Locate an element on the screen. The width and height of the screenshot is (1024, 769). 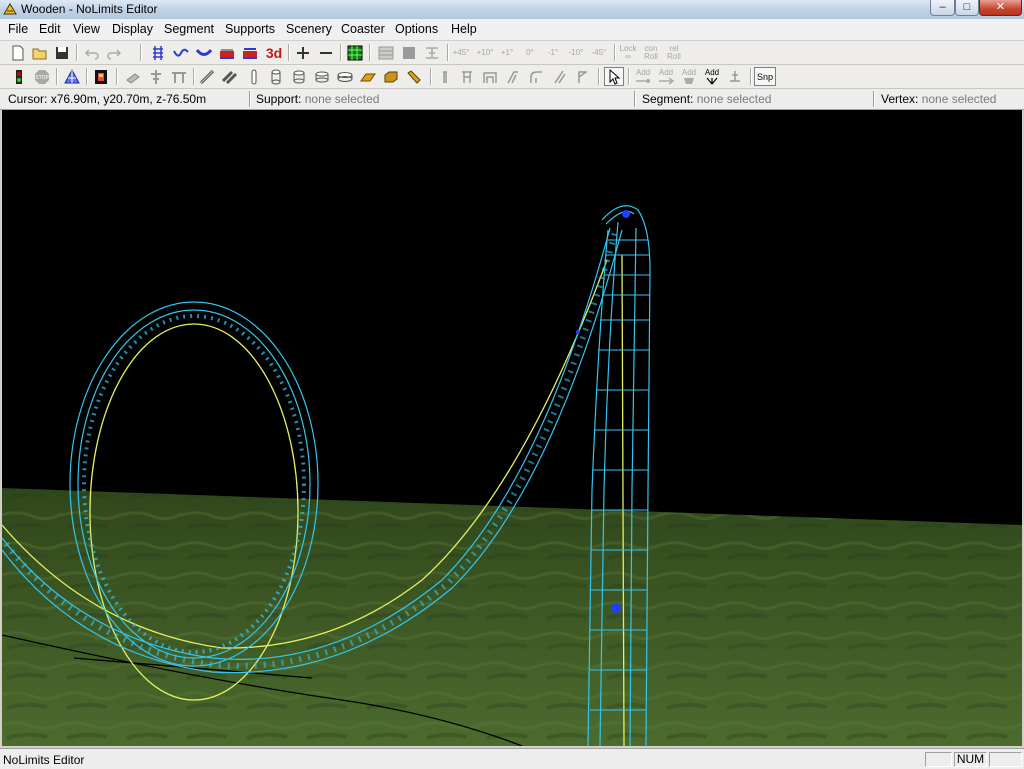
redo-button is located at coordinates (114, 52).